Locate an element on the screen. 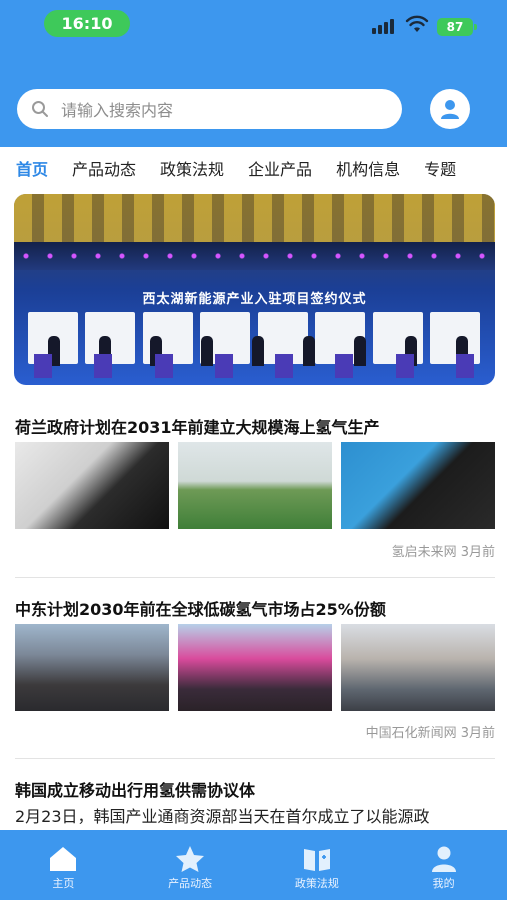 The width and height of the screenshot is (507, 900). news-title: 韩国成立移动出行用氢供需协议体 is located at coordinates (135, 789).